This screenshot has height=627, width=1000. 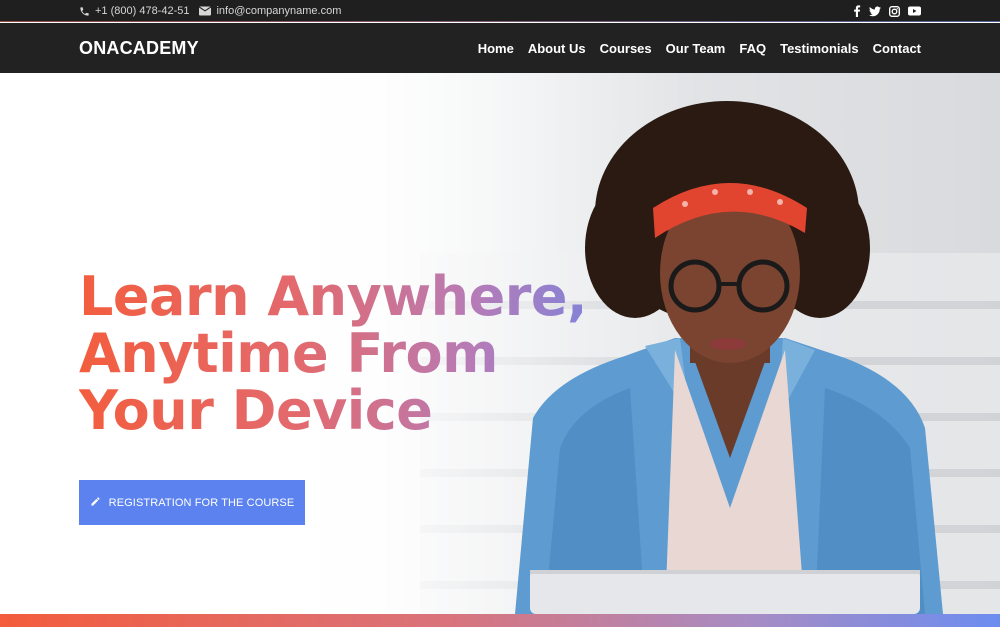 What do you see at coordinates (696, 48) in the screenshot?
I see `nav-our-team: Our Team` at bounding box center [696, 48].